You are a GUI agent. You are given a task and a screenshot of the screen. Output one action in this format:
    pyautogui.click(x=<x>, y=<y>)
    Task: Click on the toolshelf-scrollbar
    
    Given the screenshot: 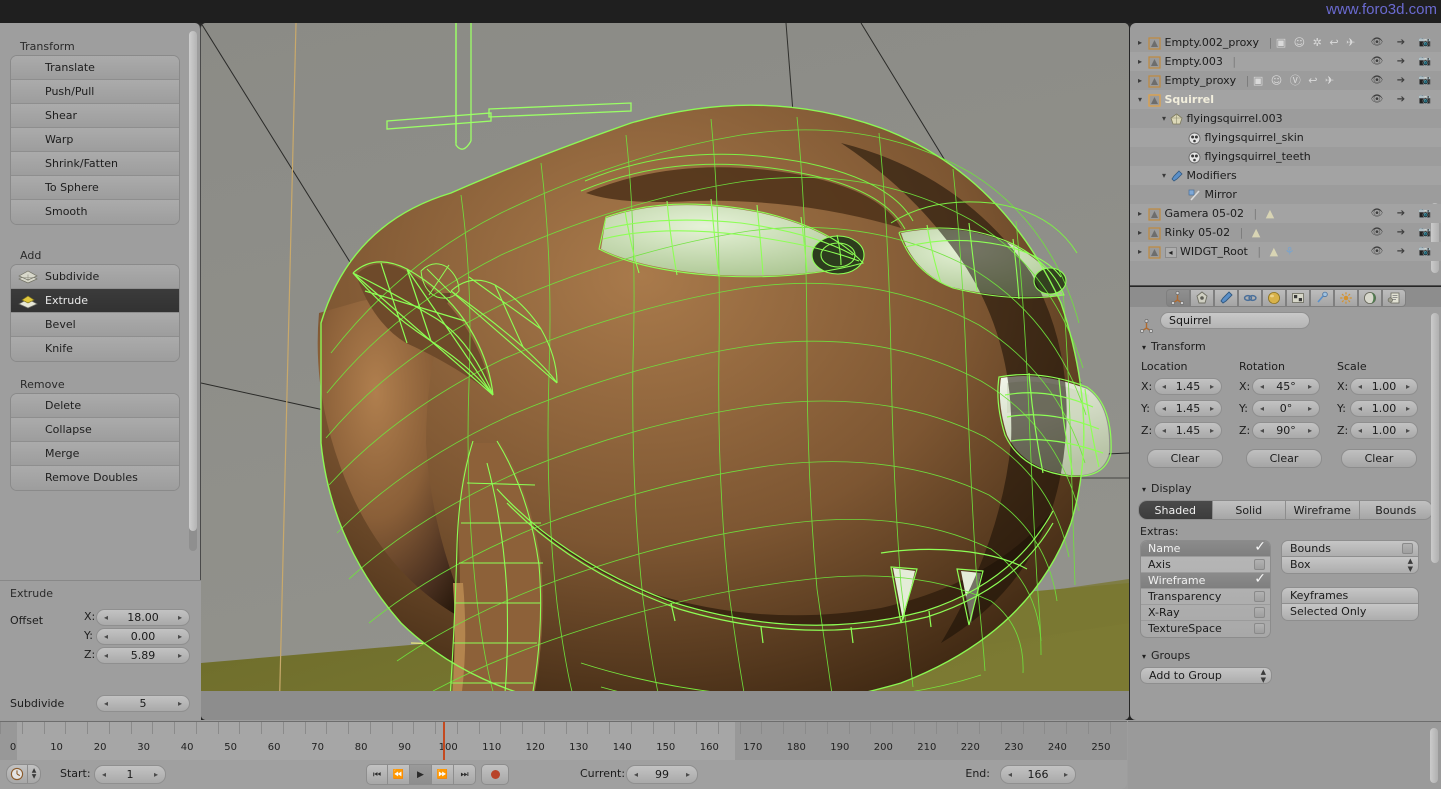 What is the action you would take?
    pyautogui.click(x=193, y=291)
    